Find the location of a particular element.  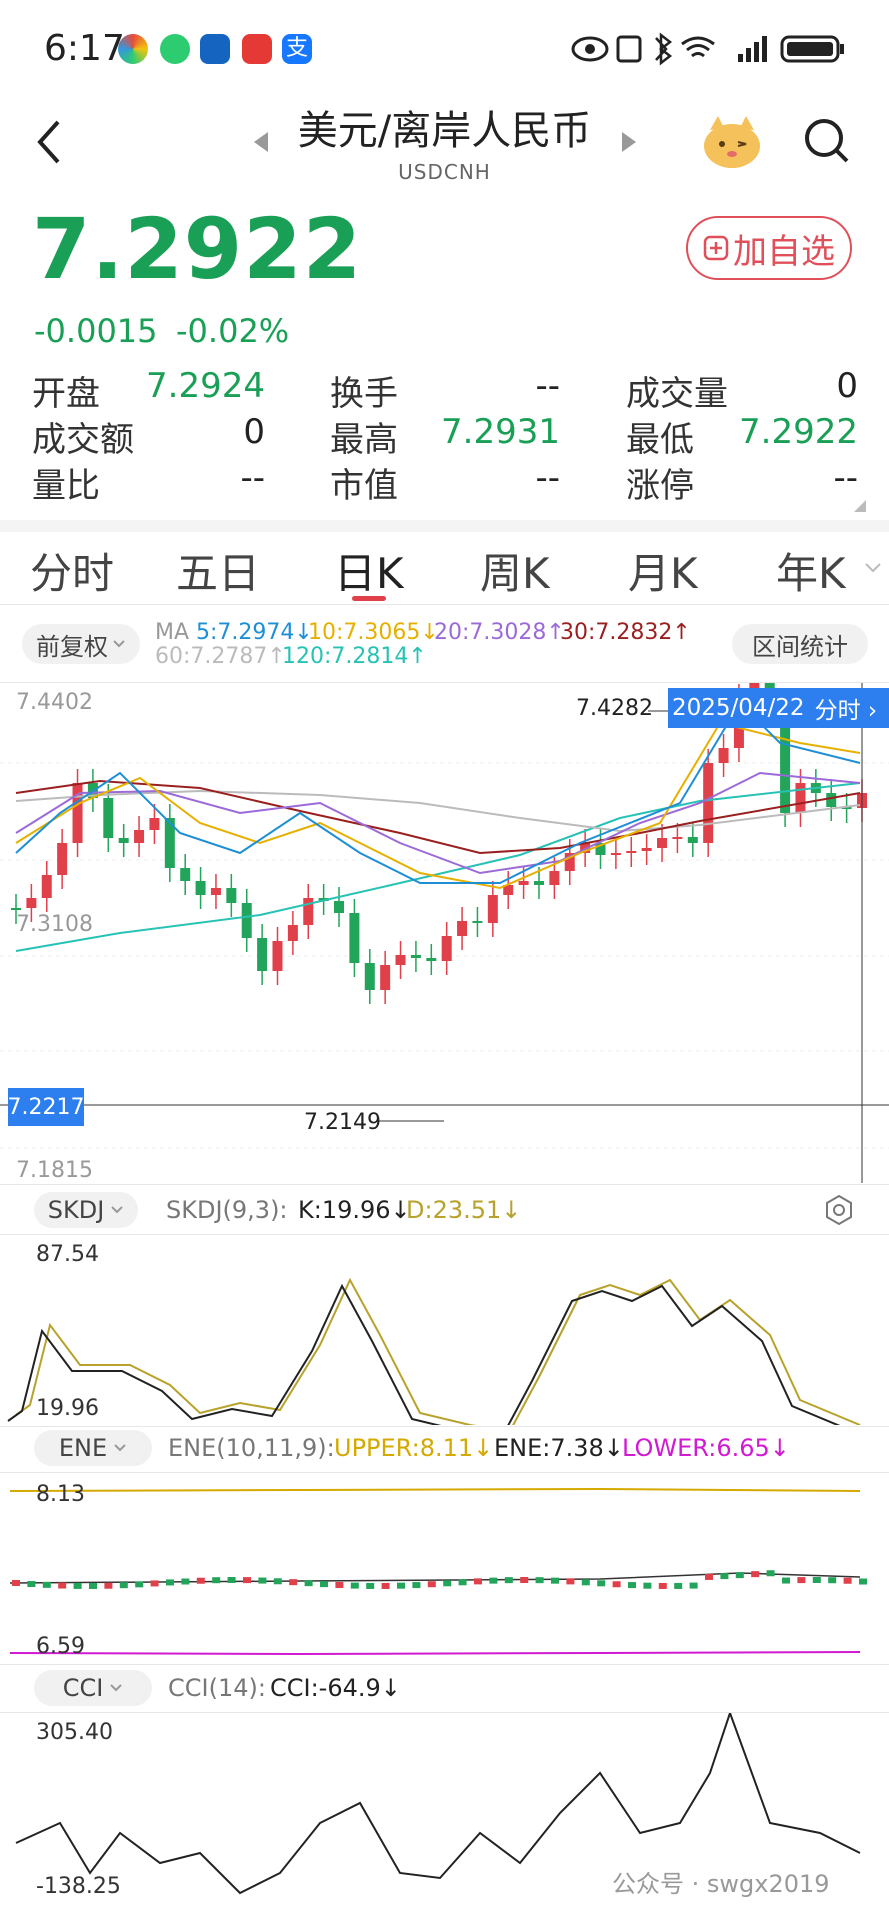

app-notification-icon is located at coordinates (257, 49).